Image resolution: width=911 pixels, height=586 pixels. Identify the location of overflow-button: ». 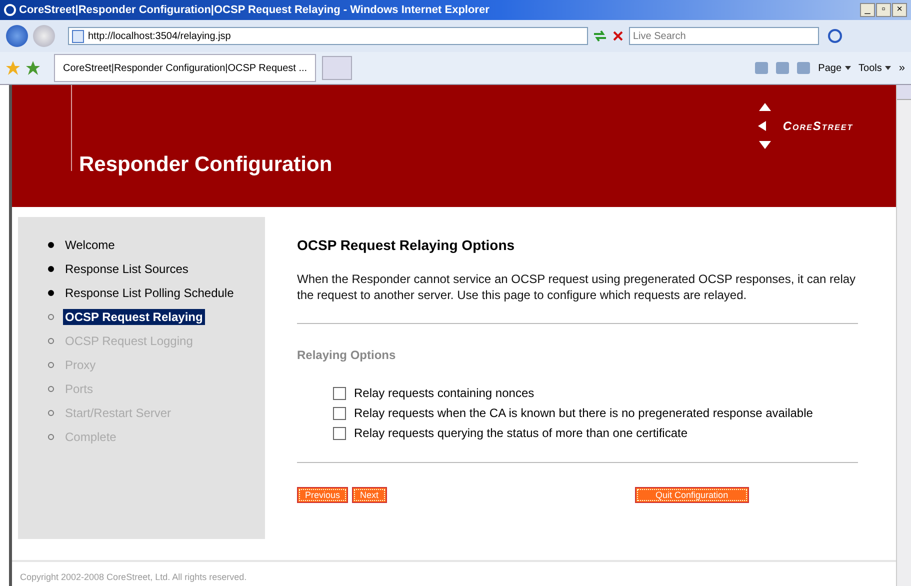
(901, 68).